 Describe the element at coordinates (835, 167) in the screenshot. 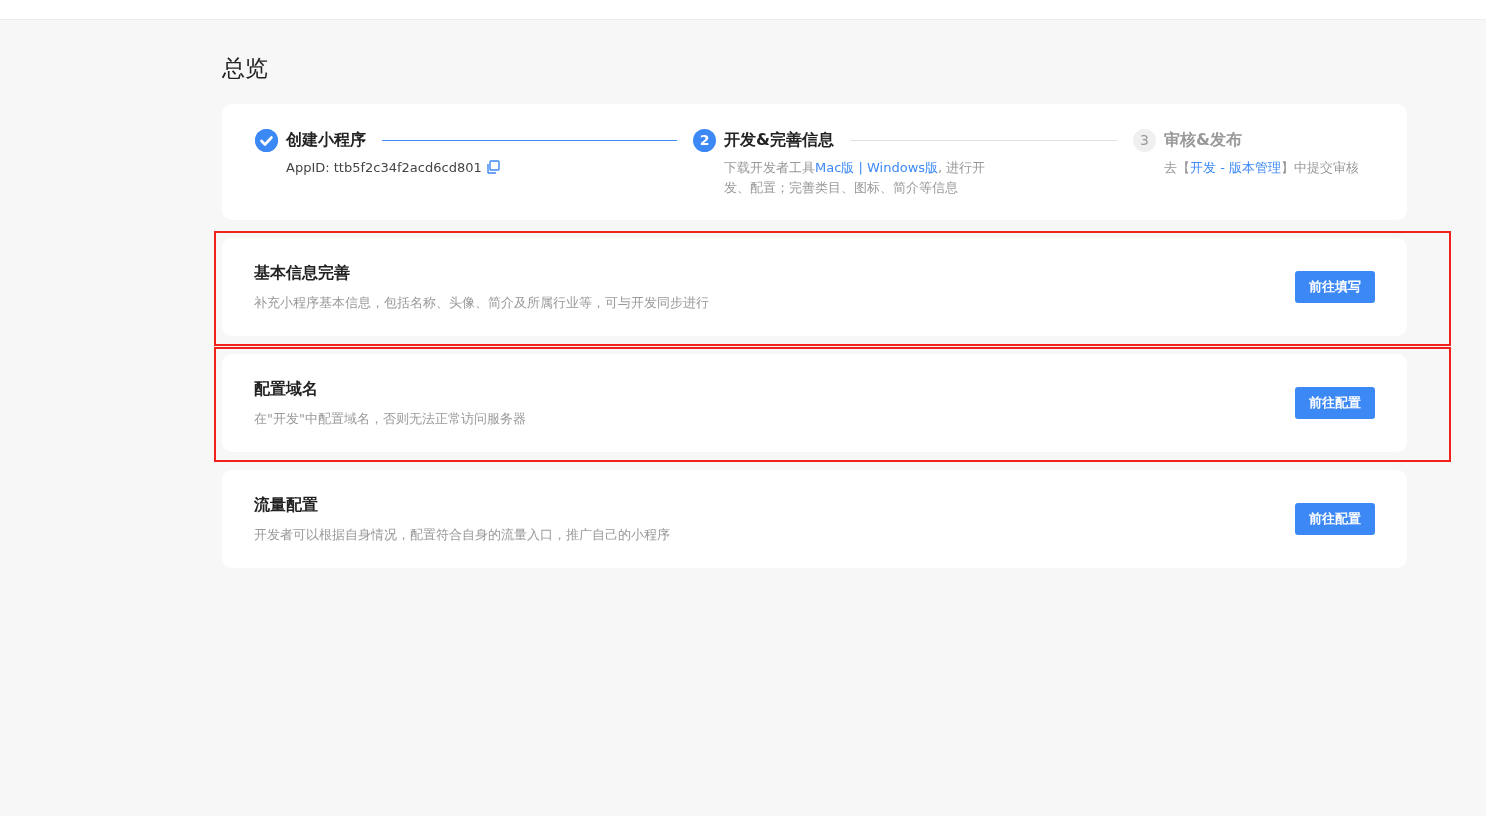

I see `step-link: Mac版` at that location.